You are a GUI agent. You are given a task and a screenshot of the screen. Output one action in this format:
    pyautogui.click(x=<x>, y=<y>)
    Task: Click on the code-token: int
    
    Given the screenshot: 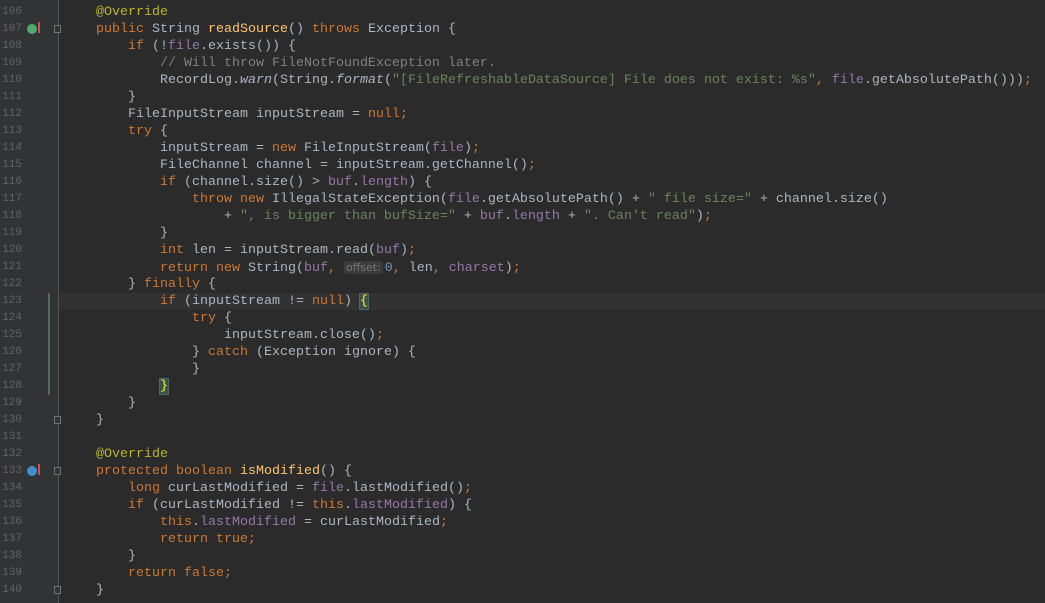 What is the action you would take?
    pyautogui.click(x=175, y=250)
    